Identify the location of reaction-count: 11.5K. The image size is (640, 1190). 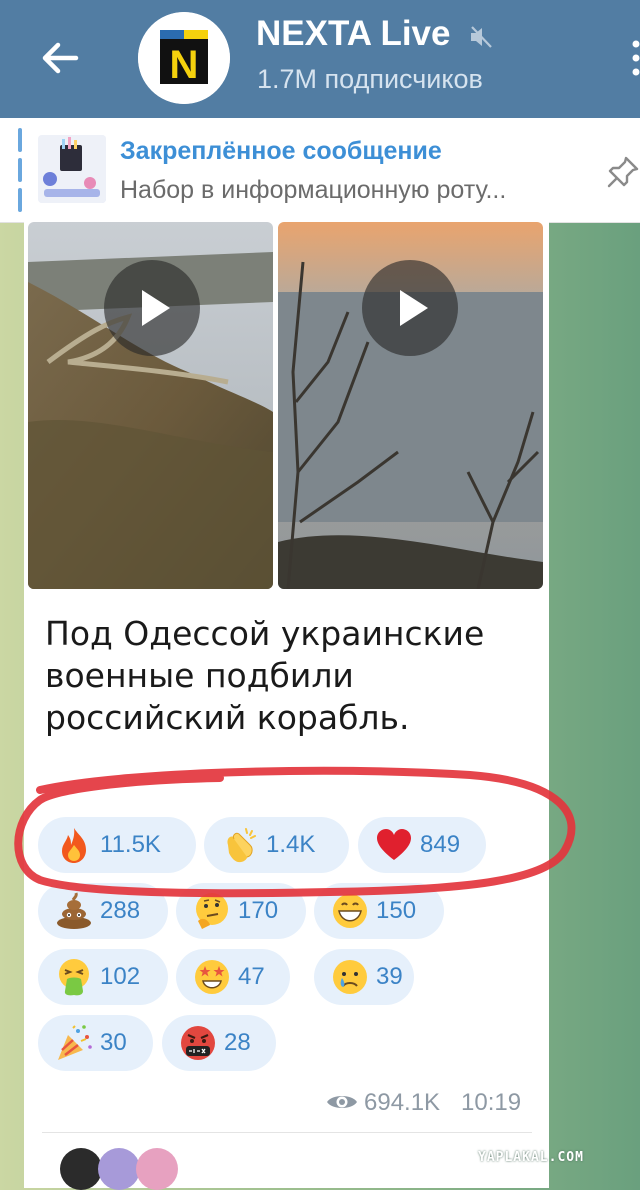
(130, 844).